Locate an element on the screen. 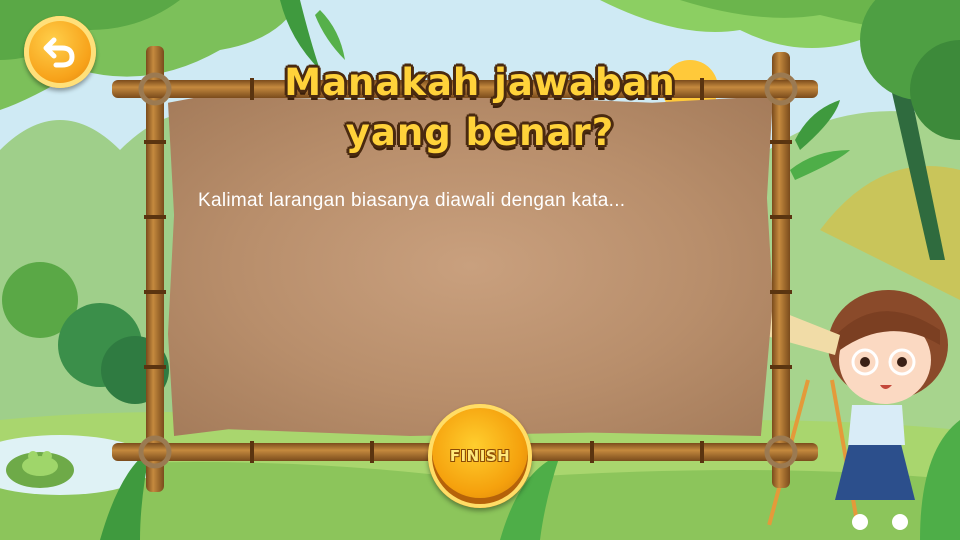  back-button is located at coordinates (60, 52).